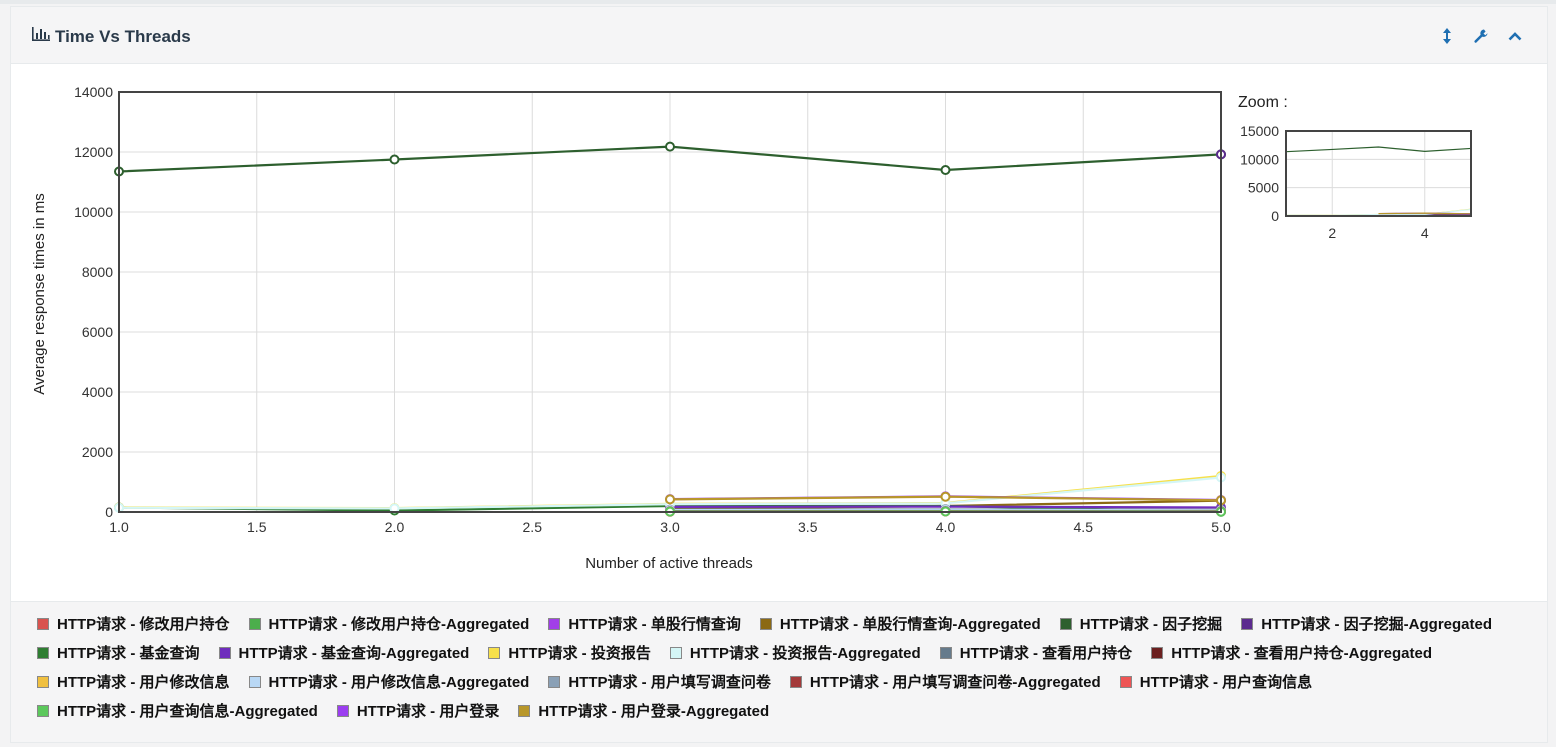 The height and width of the screenshot is (747, 1556). What do you see at coordinates (1046, 653) in the screenshot?
I see `legend-label: HTTP请求 - 查看用户持仓` at bounding box center [1046, 653].